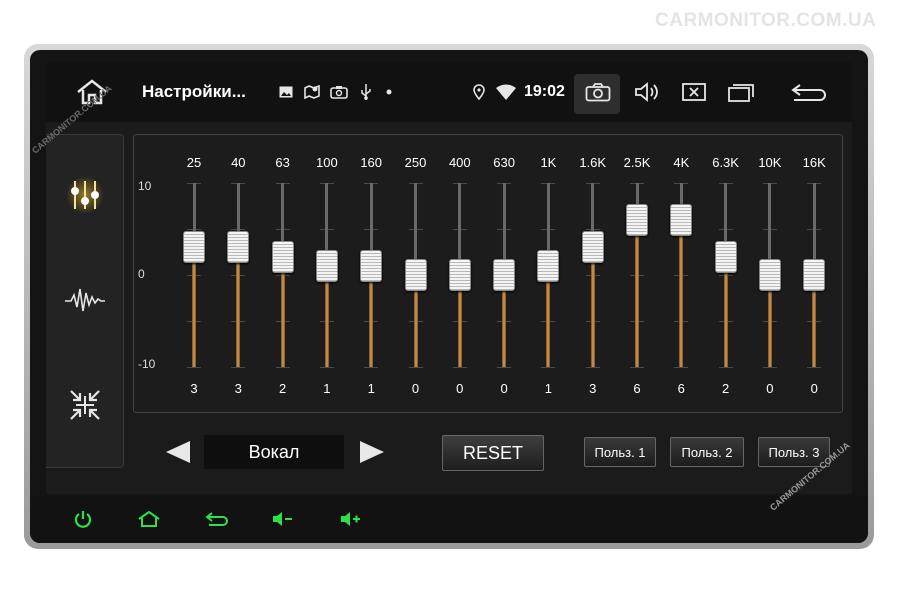 This screenshot has width=900, height=600. Describe the element at coordinates (217, 519) in the screenshot. I see `bottom-back-icon` at that location.